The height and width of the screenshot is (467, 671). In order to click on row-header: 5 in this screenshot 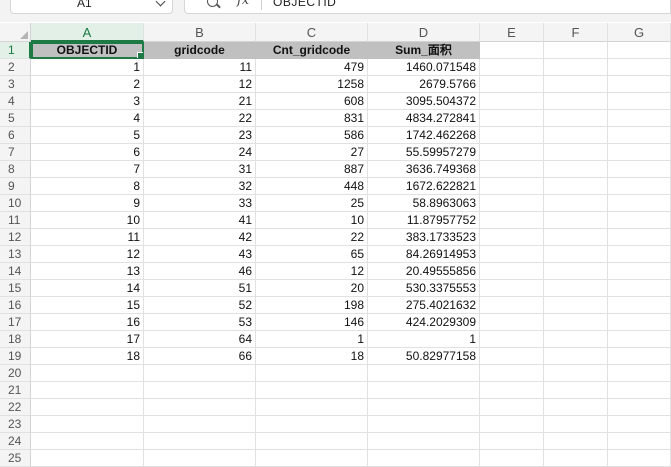, I will do `click(15, 118)`.